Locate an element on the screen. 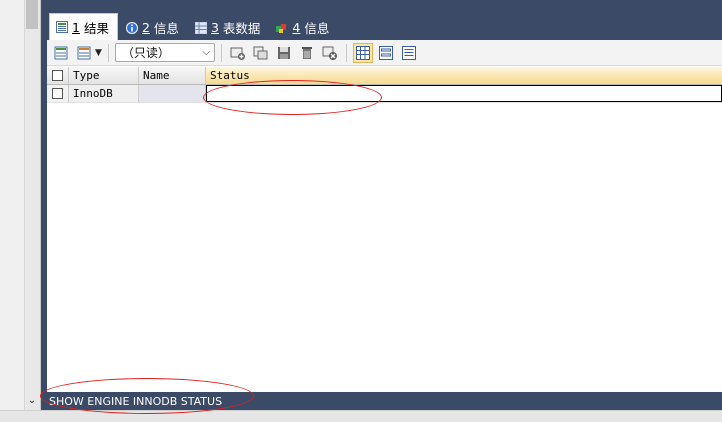 The width and height of the screenshot is (722, 422). import-dropdown-icon is located at coordinates (84, 52).